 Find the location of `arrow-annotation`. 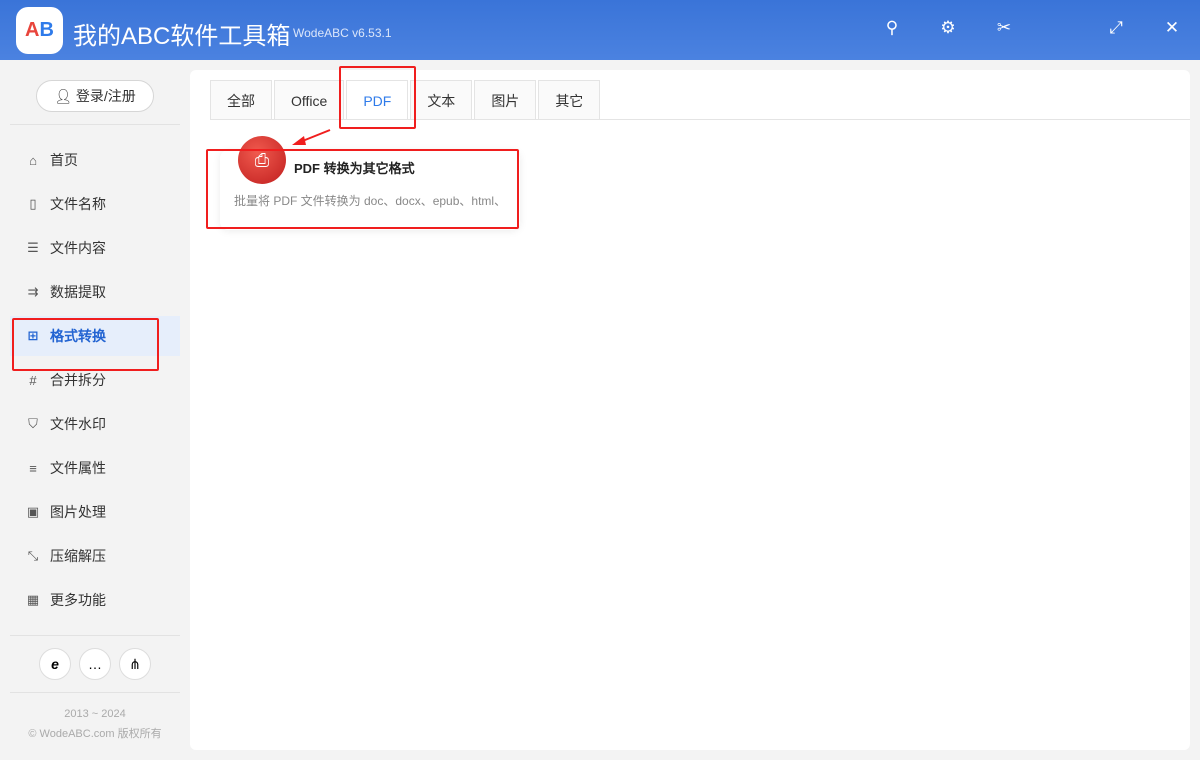

arrow-annotation is located at coordinates (311, 137).